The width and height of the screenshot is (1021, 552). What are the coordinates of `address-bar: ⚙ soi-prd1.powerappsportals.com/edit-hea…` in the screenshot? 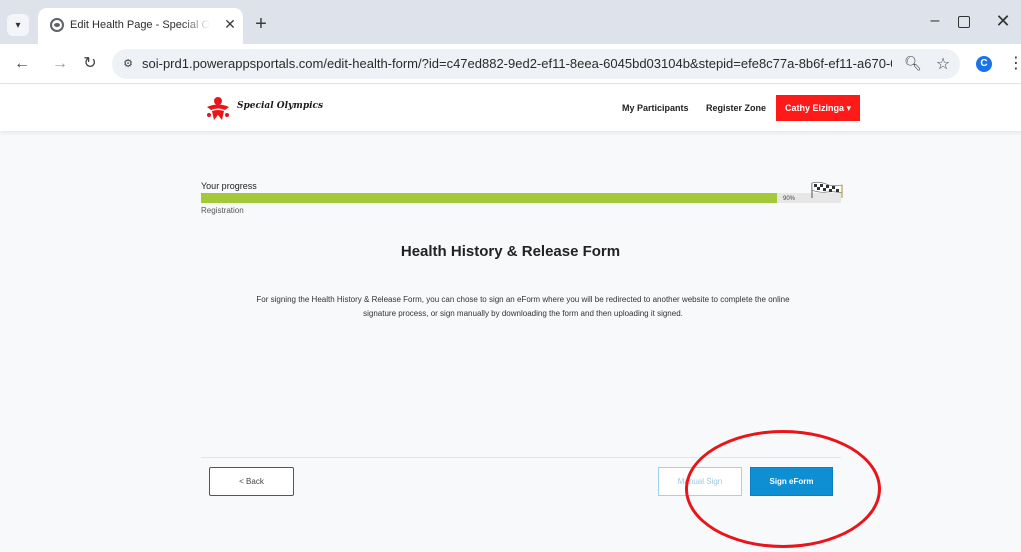 It's located at (536, 64).